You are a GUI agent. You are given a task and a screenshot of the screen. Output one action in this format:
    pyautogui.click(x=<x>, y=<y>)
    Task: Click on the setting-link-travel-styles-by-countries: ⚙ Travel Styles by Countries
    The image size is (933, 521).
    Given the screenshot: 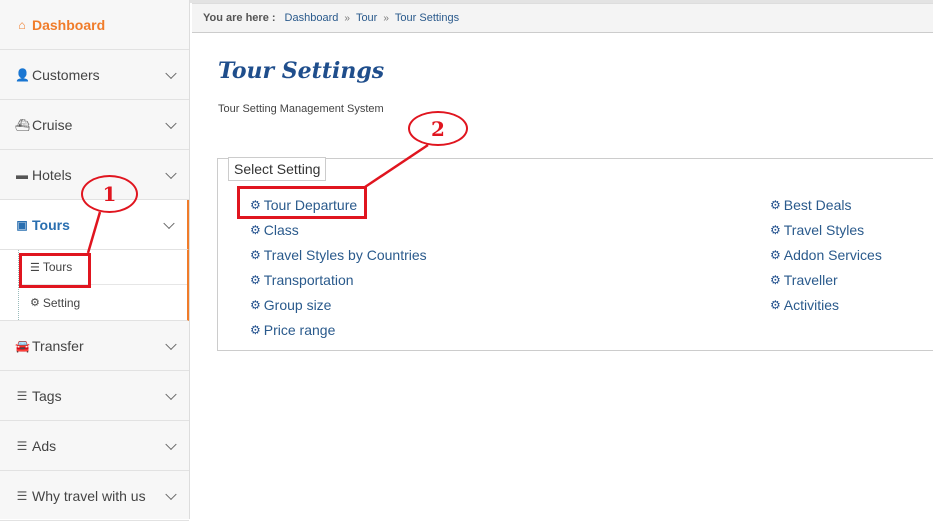 What is the action you would take?
    pyautogui.click(x=338, y=254)
    